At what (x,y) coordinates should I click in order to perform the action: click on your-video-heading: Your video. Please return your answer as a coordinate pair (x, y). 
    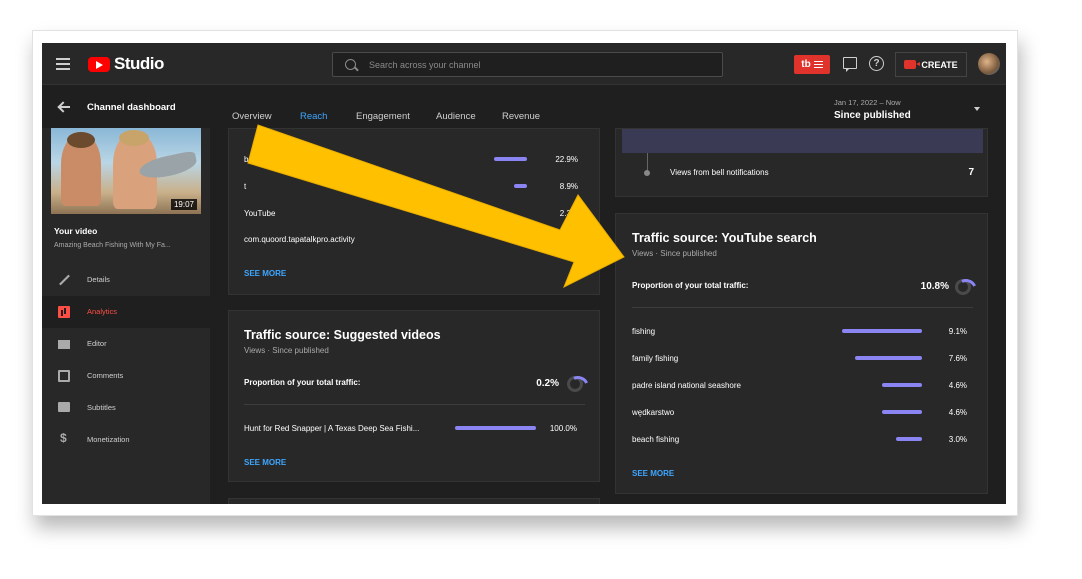
    Looking at the image, I should click on (76, 231).